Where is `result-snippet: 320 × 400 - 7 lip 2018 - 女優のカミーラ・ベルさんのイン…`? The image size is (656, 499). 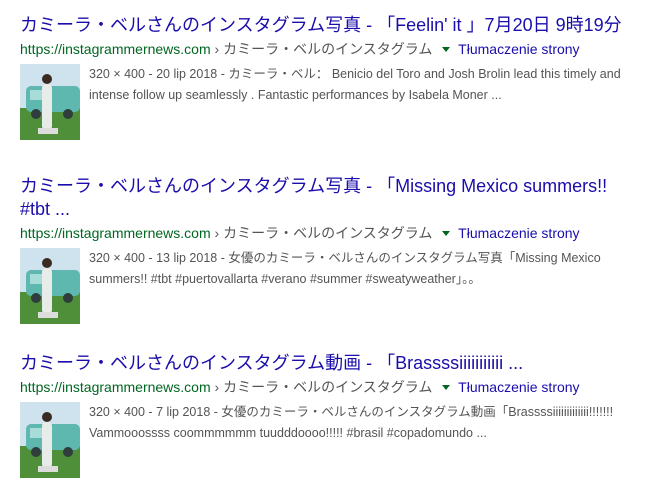 result-snippet: 320 × 400 - 7 lip 2018 - 女優のカミーラ・ベルさんのイン… is located at coordinates (359, 423).